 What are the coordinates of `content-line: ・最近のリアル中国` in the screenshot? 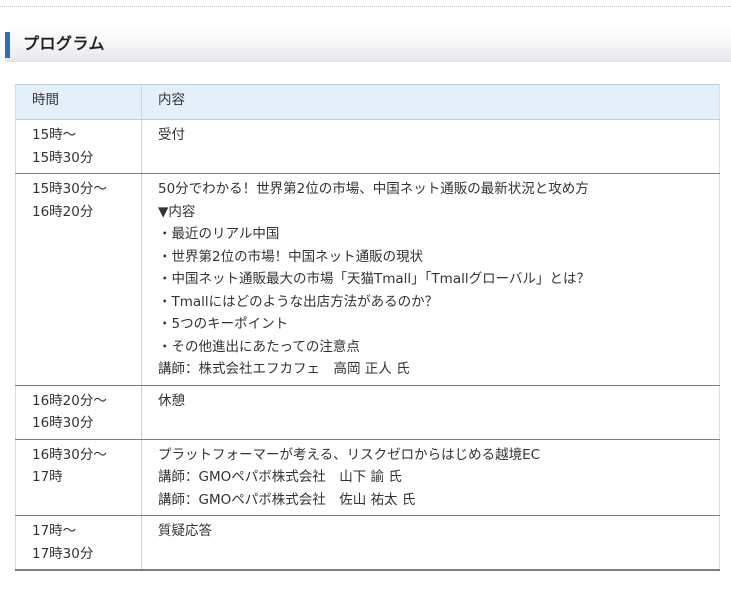 It's located at (219, 234).